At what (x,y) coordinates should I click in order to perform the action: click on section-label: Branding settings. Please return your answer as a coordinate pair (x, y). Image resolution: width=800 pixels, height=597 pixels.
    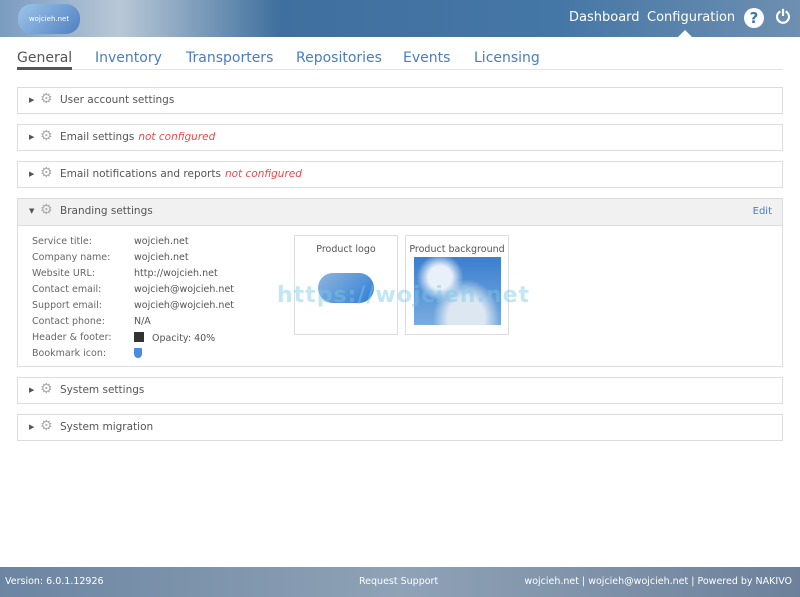
    Looking at the image, I should click on (106, 211).